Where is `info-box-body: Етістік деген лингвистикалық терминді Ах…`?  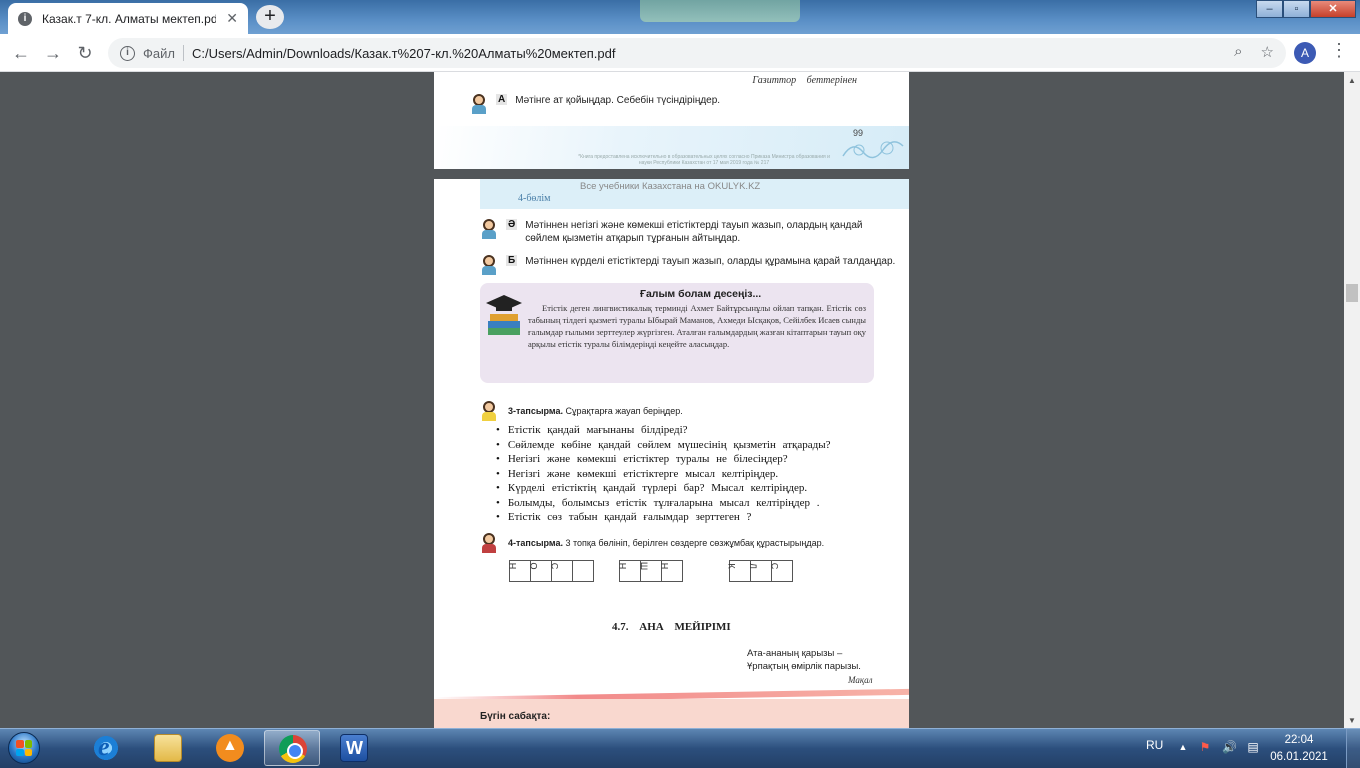
info-box-body: Етістік деген лингвистикалық терминді Ах… is located at coordinates (697, 326).